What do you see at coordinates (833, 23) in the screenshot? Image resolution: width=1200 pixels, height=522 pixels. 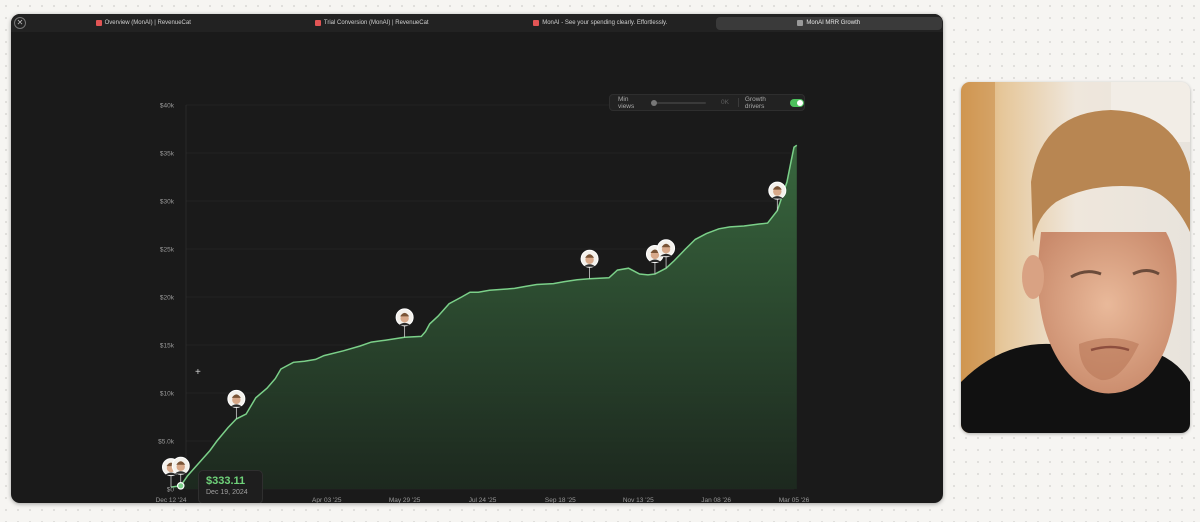 I see `tab-label: MonAI MRR Growth` at bounding box center [833, 23].